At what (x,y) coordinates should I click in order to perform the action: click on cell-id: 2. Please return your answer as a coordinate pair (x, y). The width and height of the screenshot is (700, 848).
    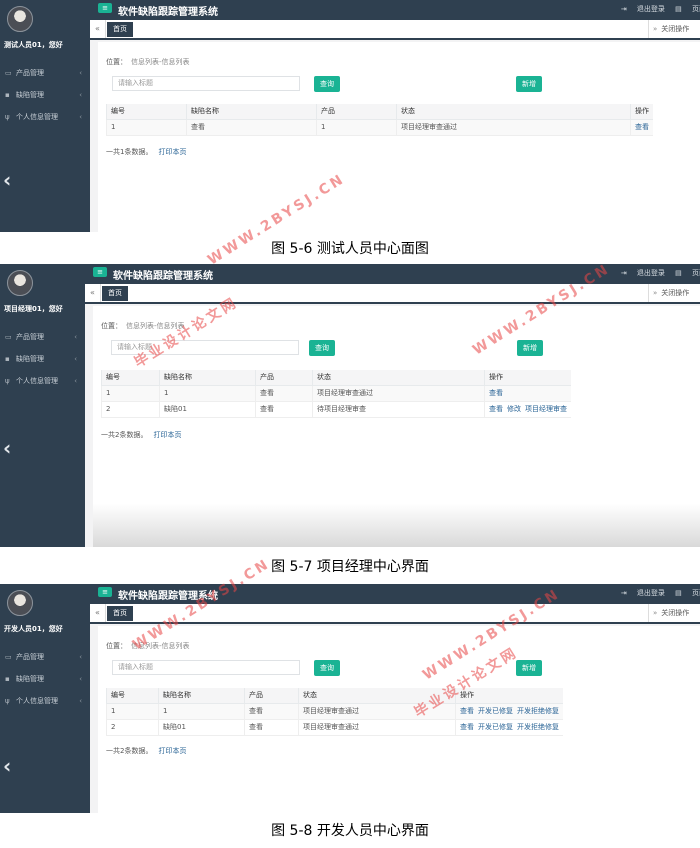
    Looking at the image, I should click on (132, 727).